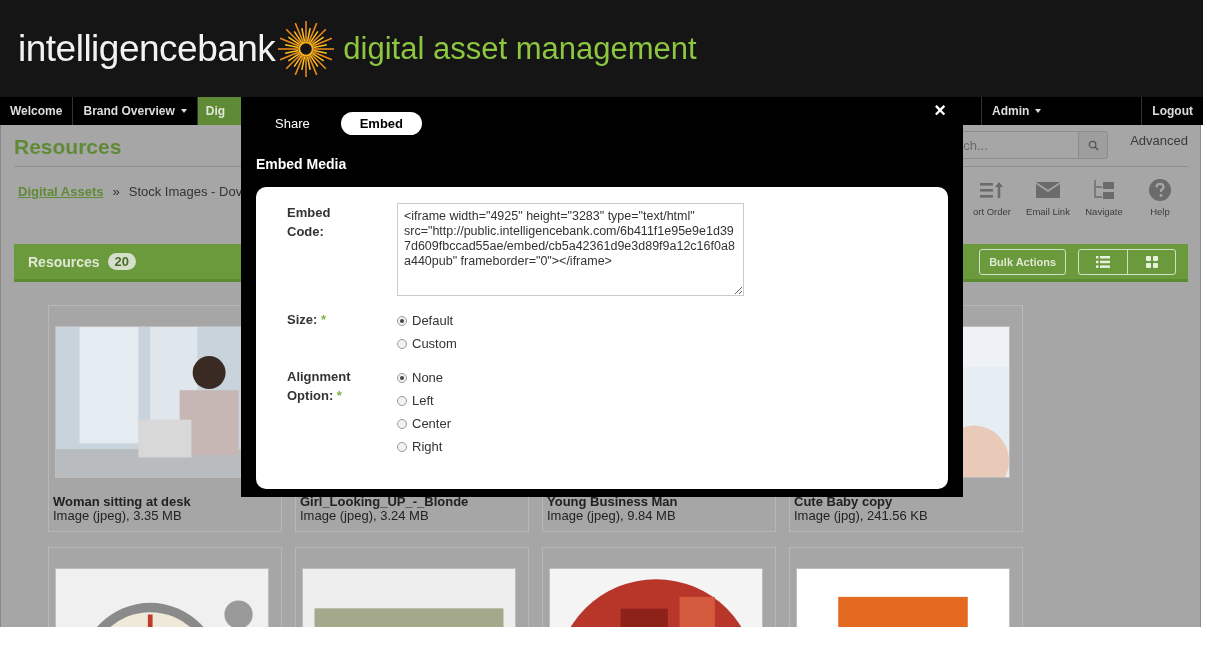  I want to click on radio-label: Default, so click(433, 320).